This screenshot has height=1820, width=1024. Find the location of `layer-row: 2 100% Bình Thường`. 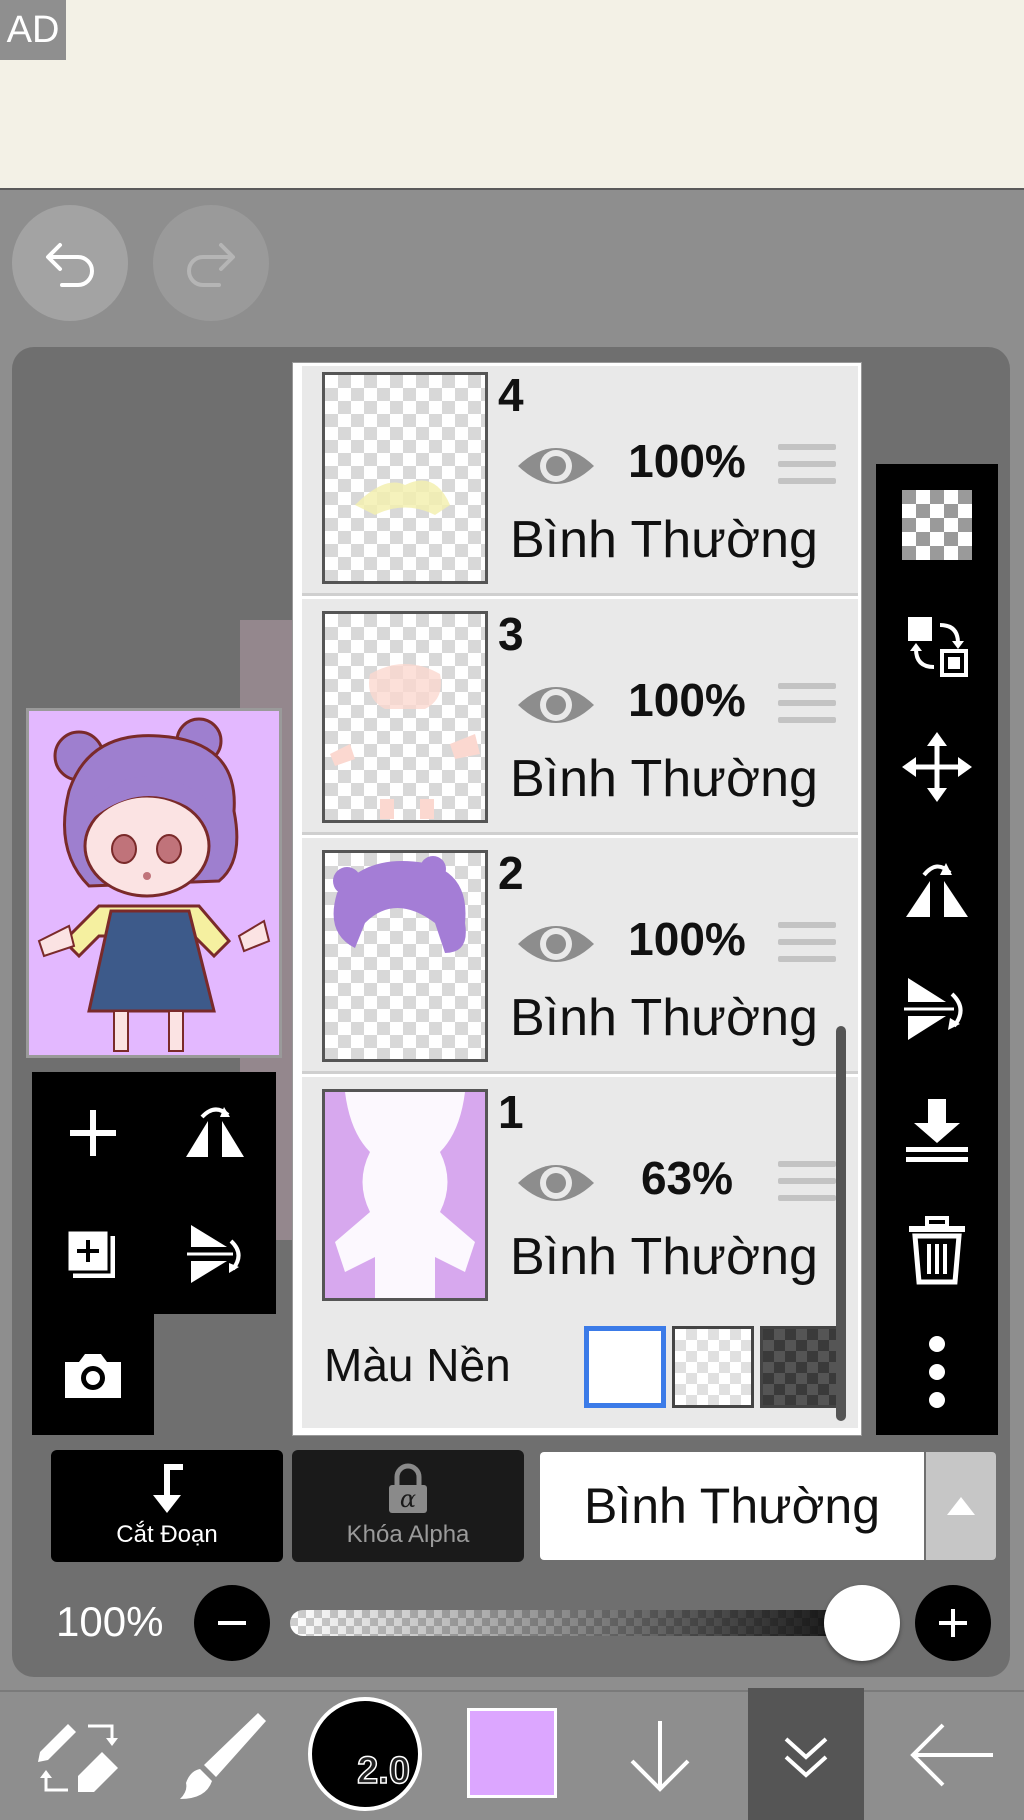

layer-row: 2 100% Bình Thường is located at coordinates (580, 956).